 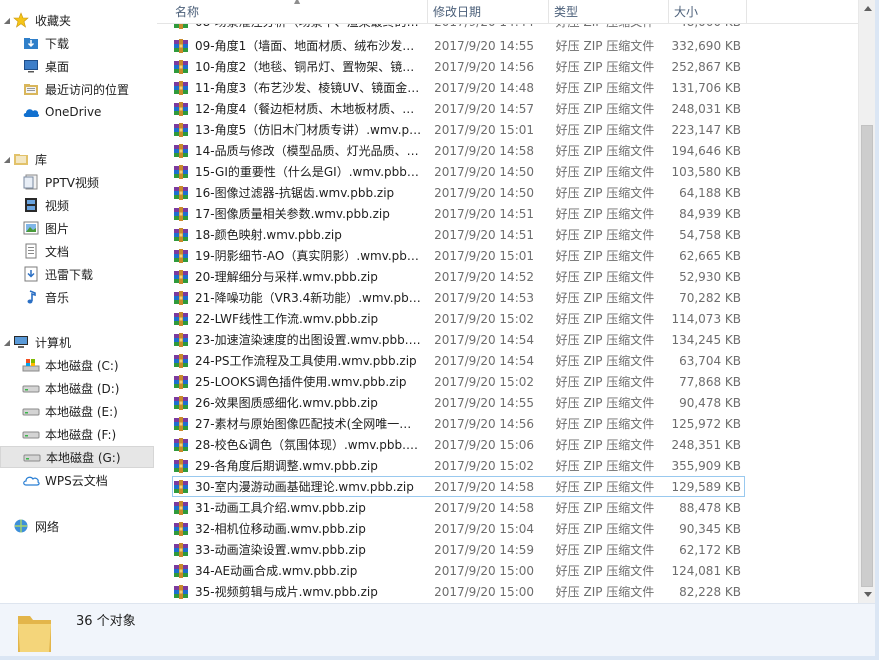 I want to click on file-name: 24-PS工作流程及工具使用.wmv.pbb.zip, so click(x=306, y=361).